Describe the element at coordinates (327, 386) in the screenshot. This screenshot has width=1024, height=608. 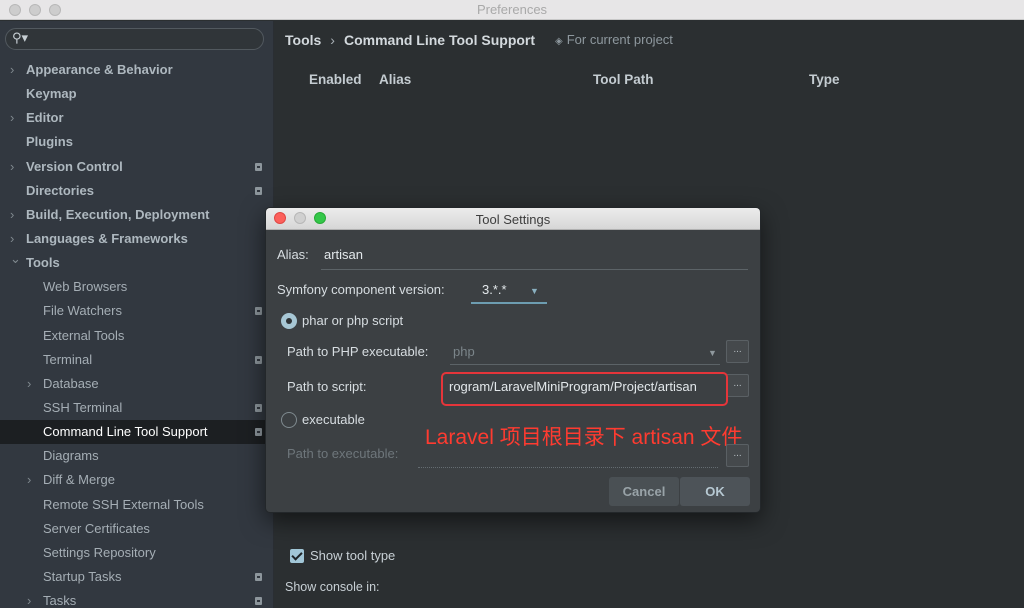
I see `script-path-label: Path to script:` at that location.